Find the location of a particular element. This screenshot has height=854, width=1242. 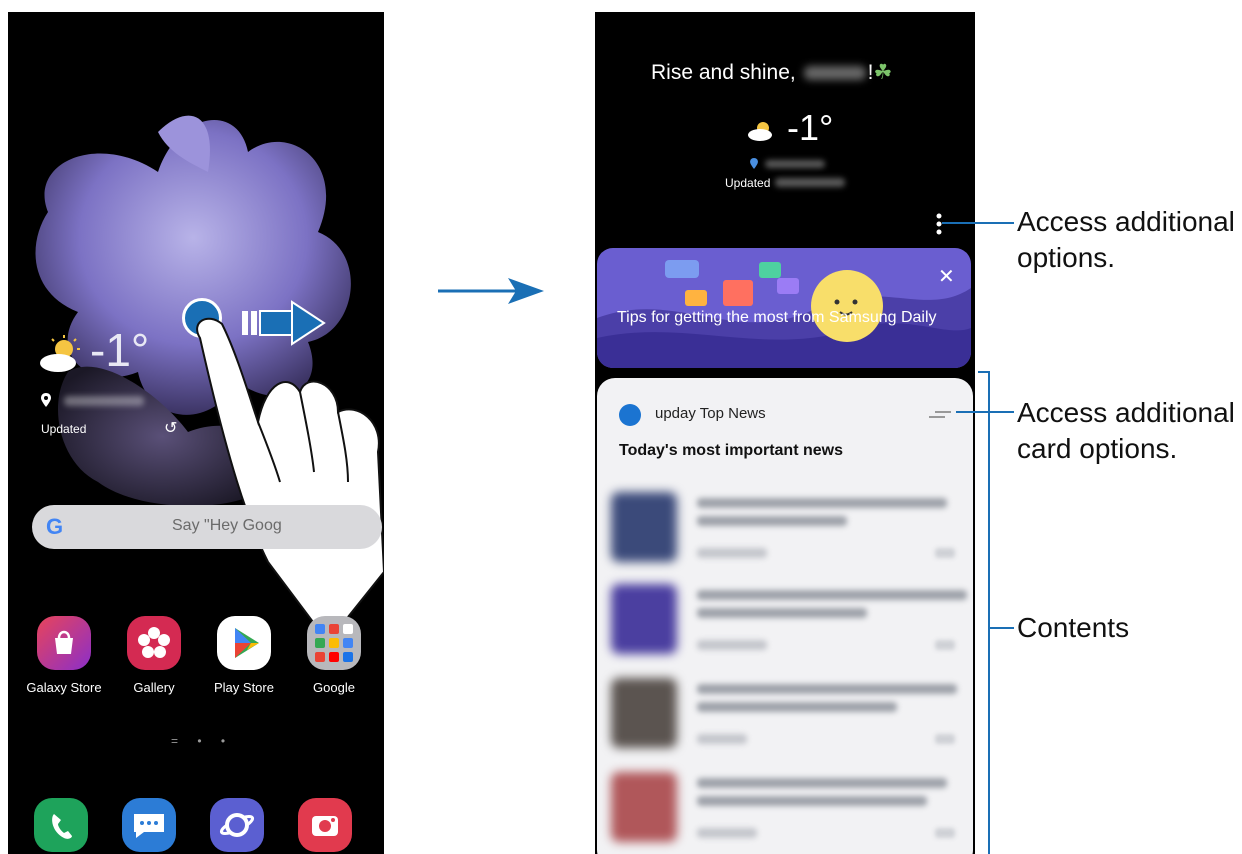

news-headline: Today's most important news is located at coordinates (731, 450).